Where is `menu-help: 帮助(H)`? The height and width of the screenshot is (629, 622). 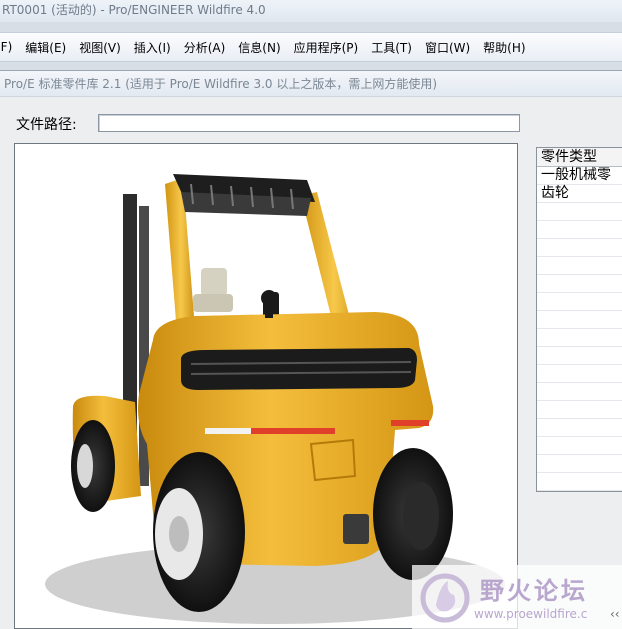 menu-help: 帮助(H) is located at coordinates (504, 47).